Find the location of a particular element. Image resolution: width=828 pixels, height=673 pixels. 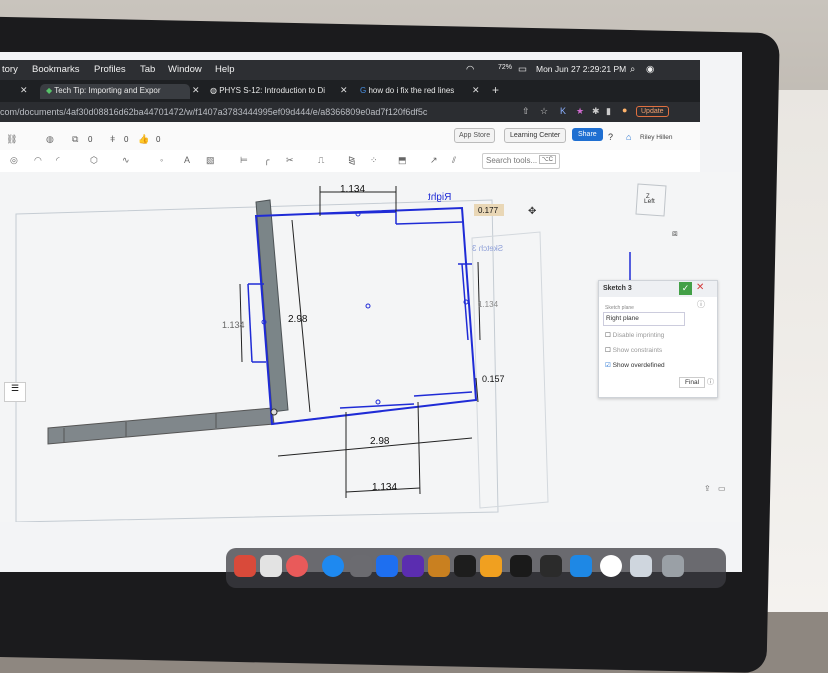

accept-check-icon: ✓ is located at coordinates (685, 288).